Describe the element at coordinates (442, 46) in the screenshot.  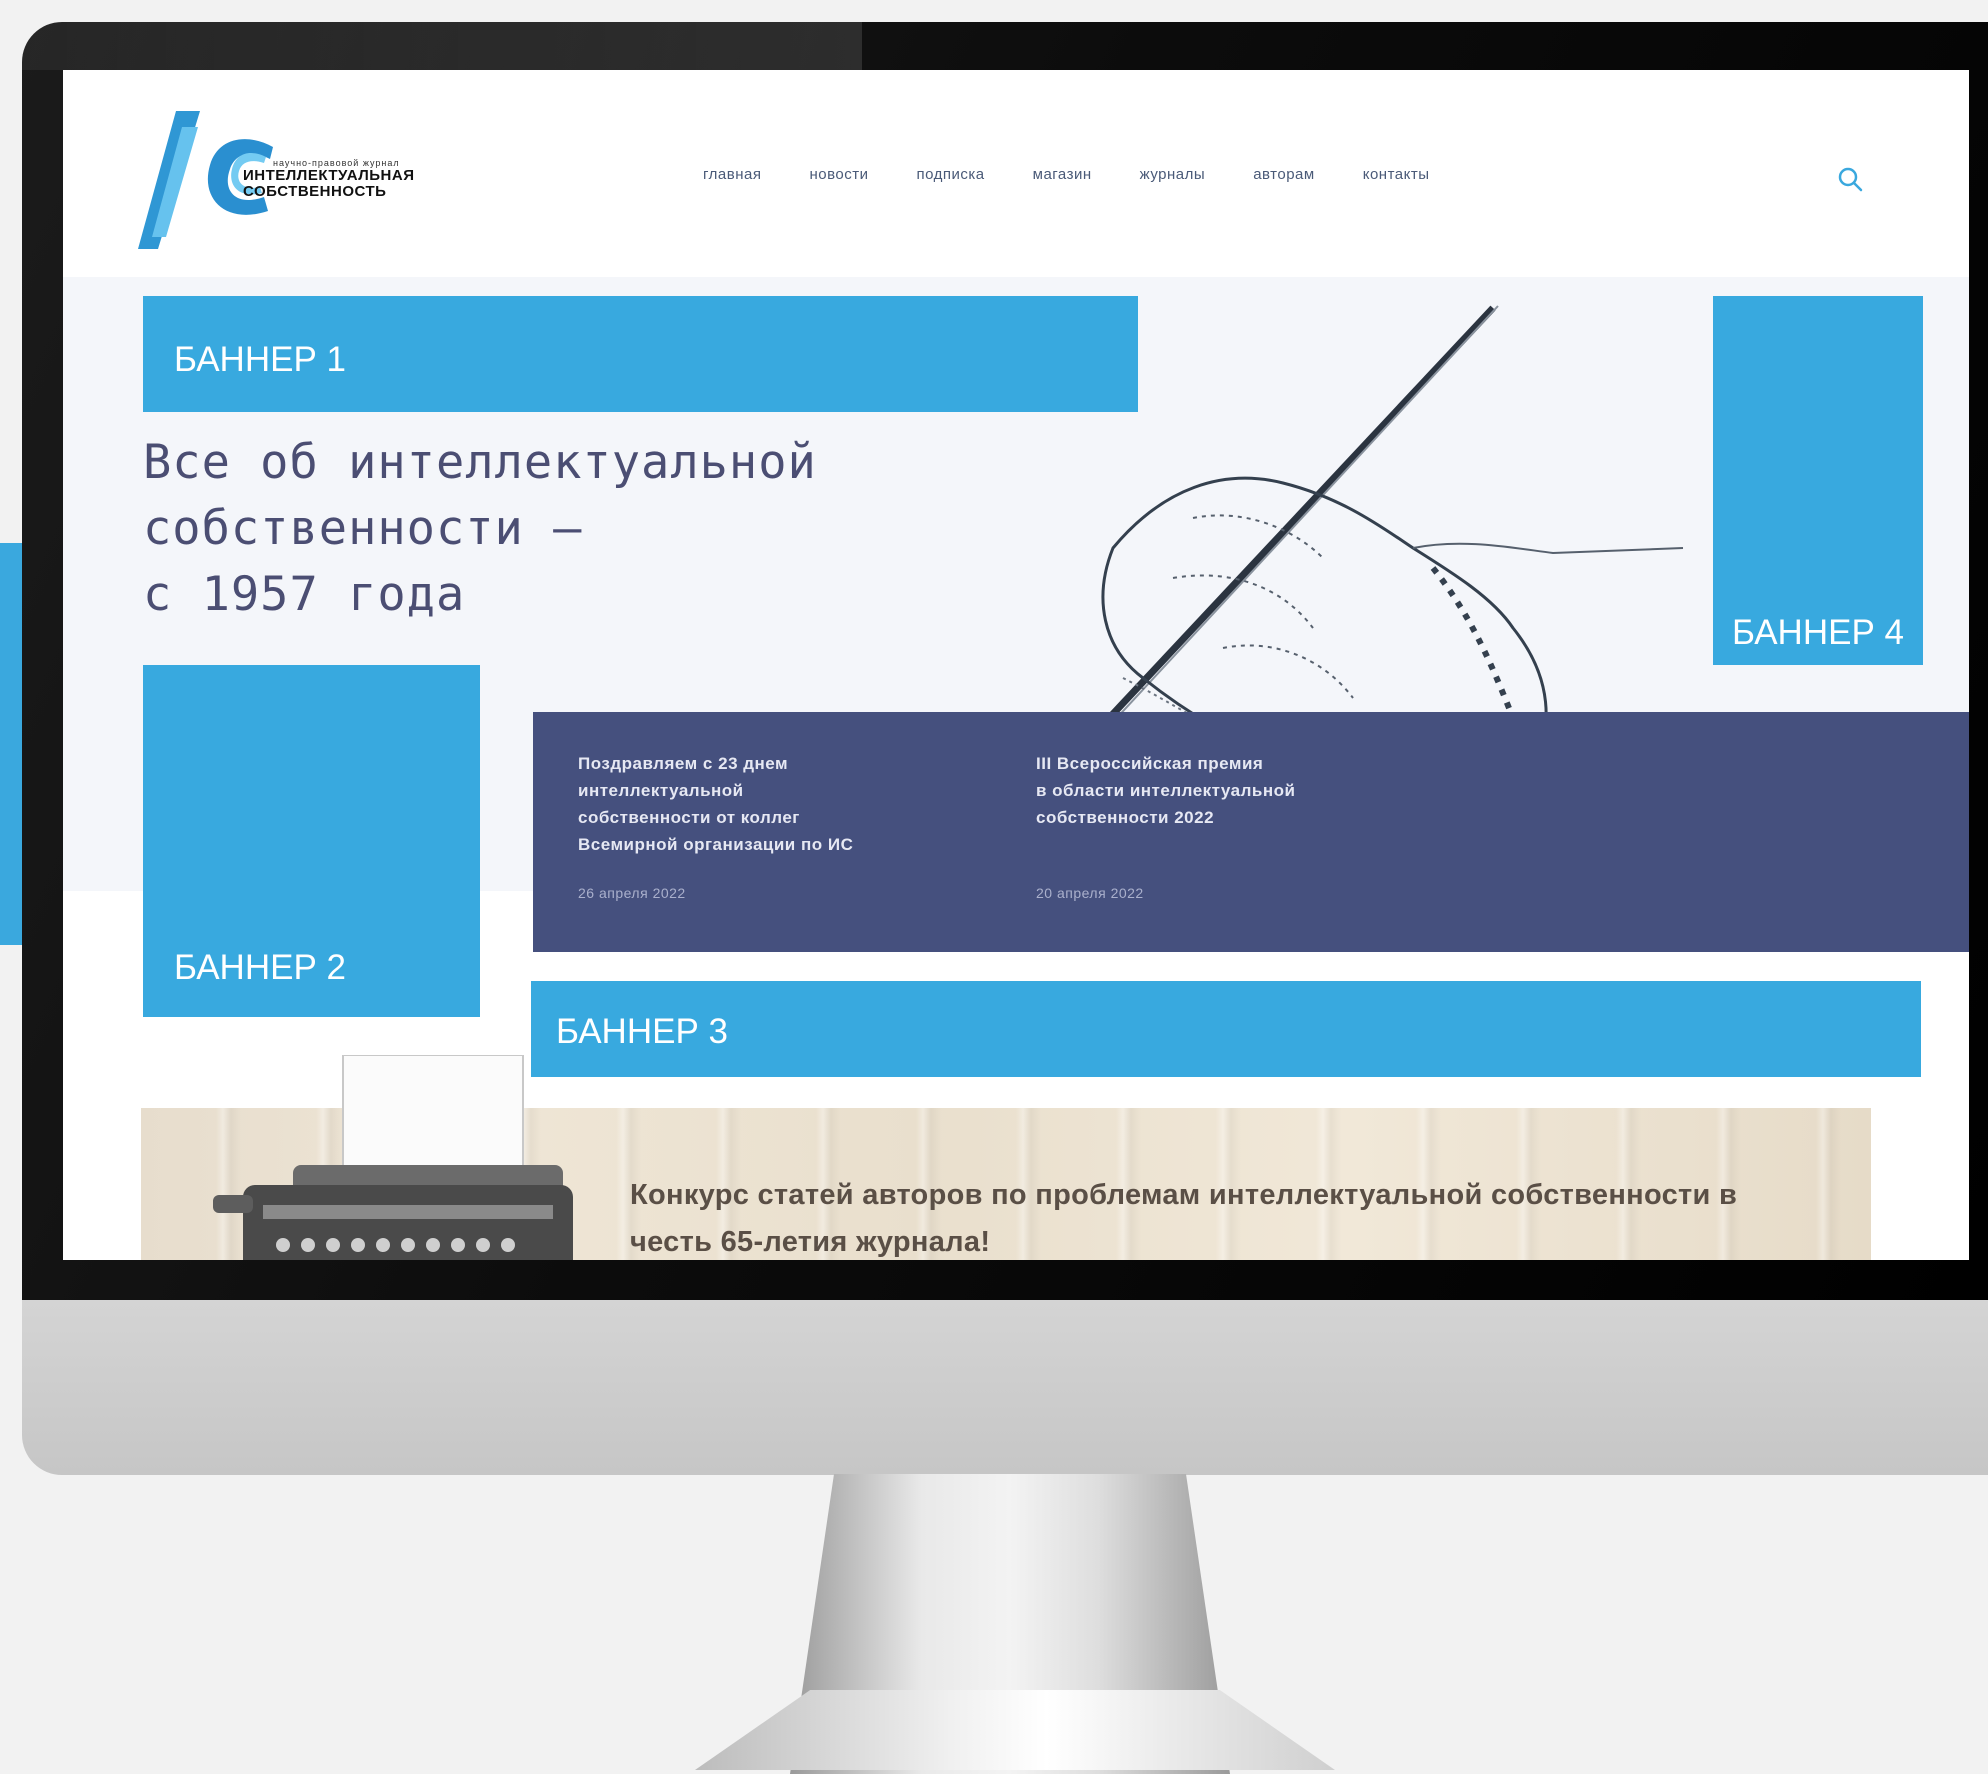
I see `monitor-gloss` at that location.